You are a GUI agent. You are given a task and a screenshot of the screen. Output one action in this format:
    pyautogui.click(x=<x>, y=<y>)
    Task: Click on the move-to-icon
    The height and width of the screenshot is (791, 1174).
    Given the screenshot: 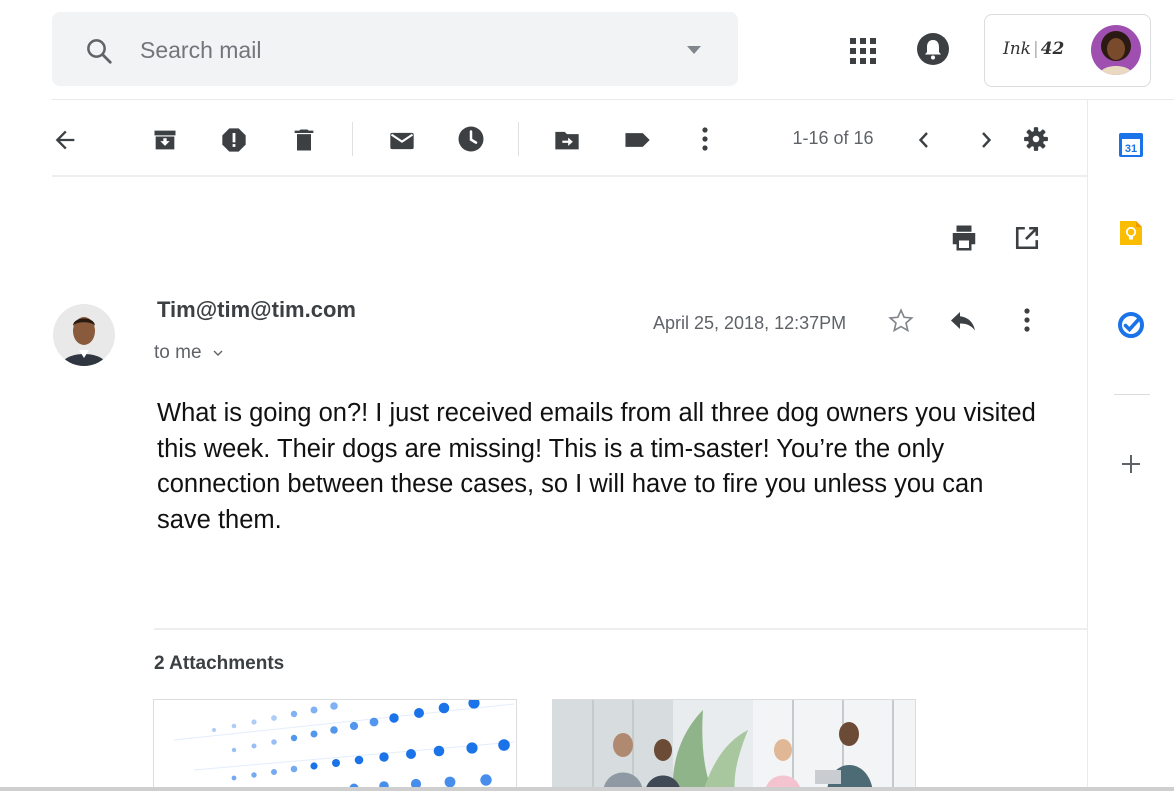 What is the action you would take?
    pyautogui.click(x=567, y=140)
    